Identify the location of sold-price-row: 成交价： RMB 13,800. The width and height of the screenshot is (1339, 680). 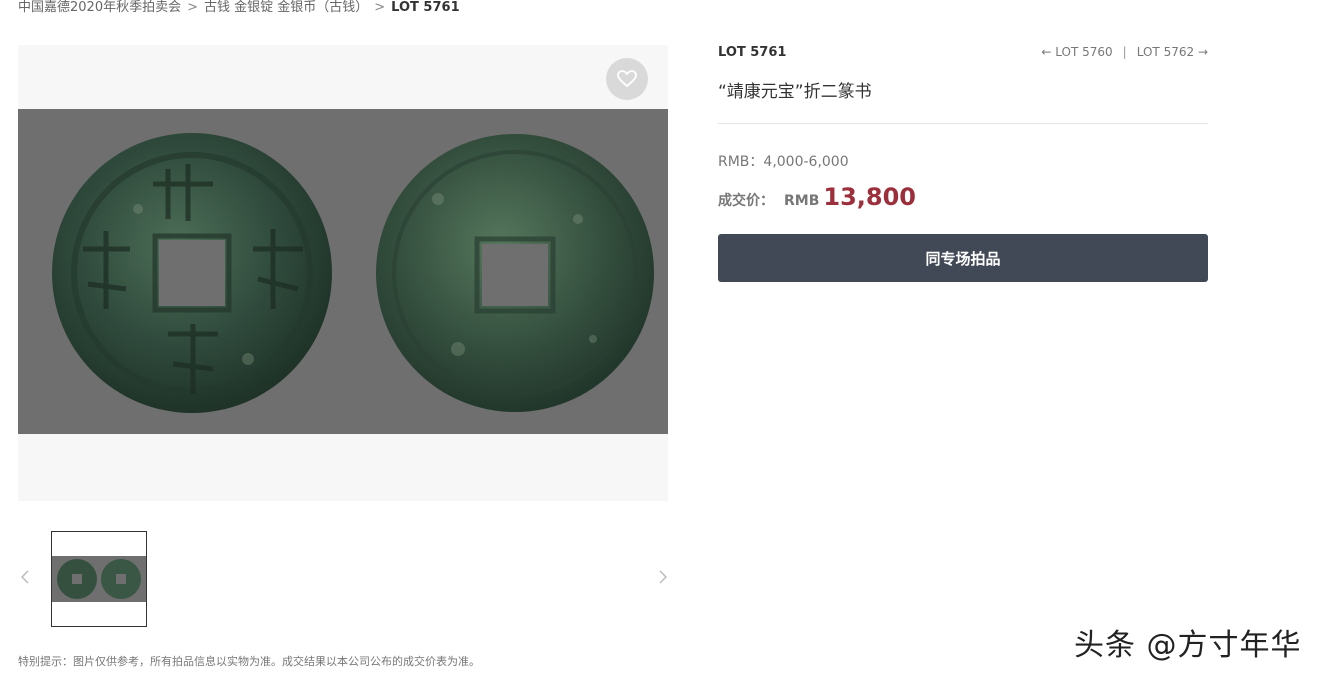
(817, 197).